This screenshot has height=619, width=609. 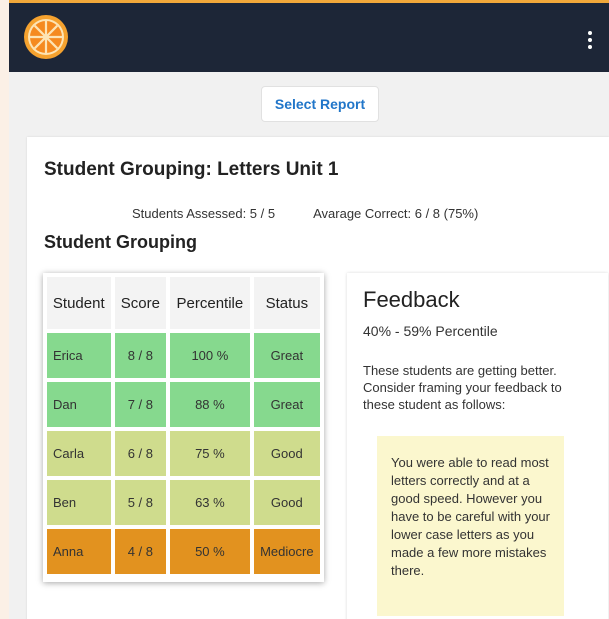 What do you see at coordinates (140, 502) in the screenshot?
I see `student-score: 5 / 8` at bounding box center [140, 502].